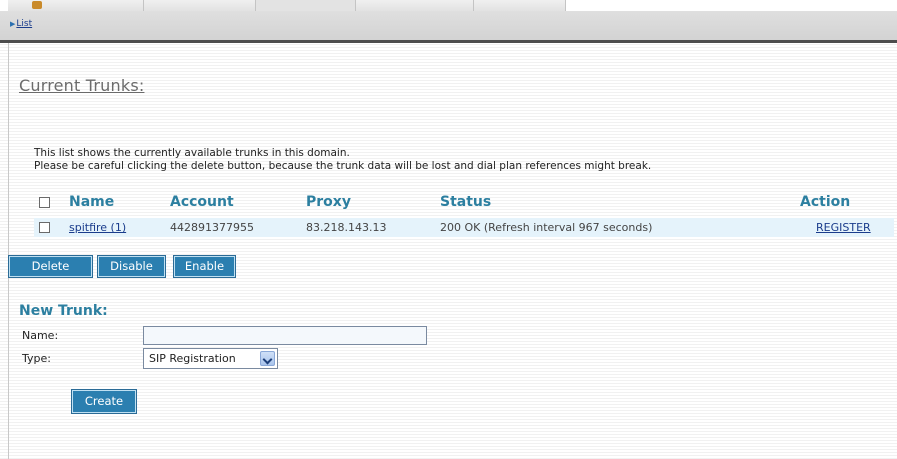  What do you see at coordinates (40, 335) in the screenshot?
I see `name-label: Name:` at bounding box center [40, 335].